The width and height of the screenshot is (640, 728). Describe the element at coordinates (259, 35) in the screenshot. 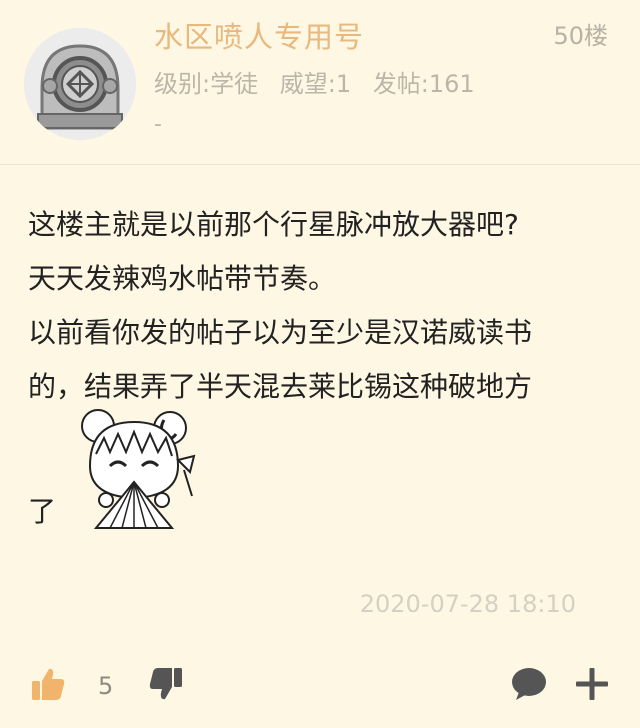

I see `username: 水区喷人专用号` at that location.